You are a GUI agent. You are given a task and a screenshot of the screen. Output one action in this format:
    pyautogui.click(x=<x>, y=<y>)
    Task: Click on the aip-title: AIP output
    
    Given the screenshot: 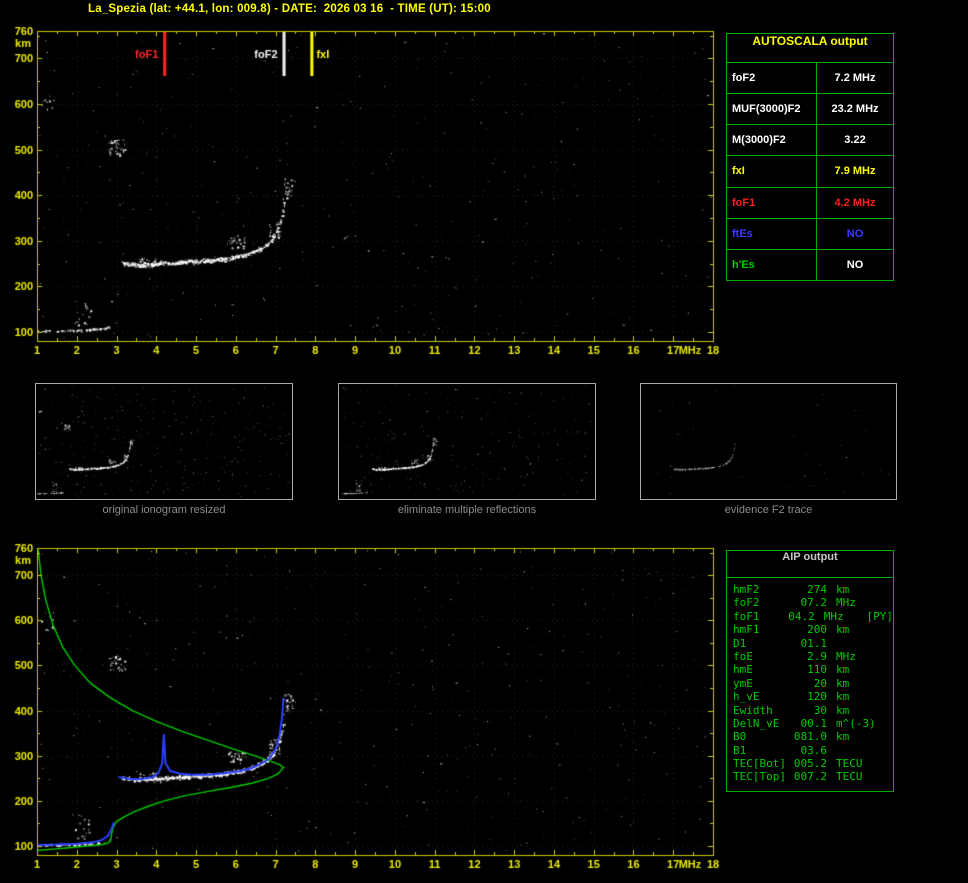 What is the action you would take?
    pyautogui.click(x=810, y=564)
    